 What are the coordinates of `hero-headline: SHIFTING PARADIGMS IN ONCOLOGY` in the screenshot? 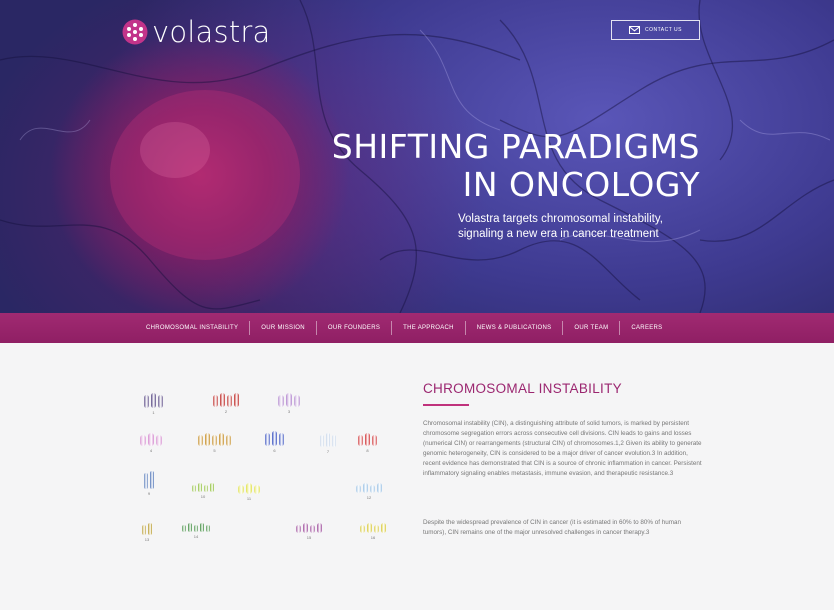 It's located at (516, 166).